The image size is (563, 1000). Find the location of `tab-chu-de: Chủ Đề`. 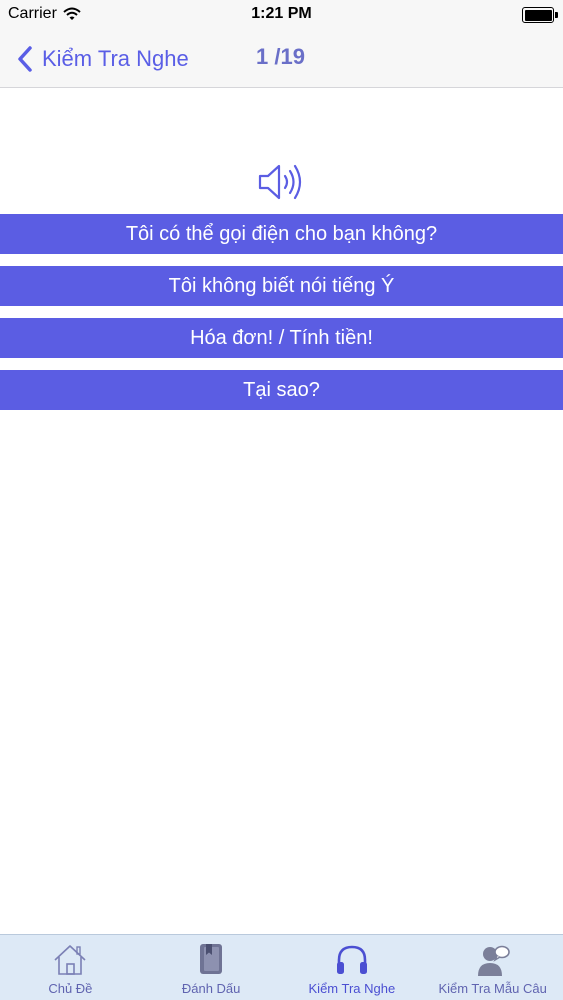

tab-chu-de: Chủ Đề is located at coordinates (70, 967).